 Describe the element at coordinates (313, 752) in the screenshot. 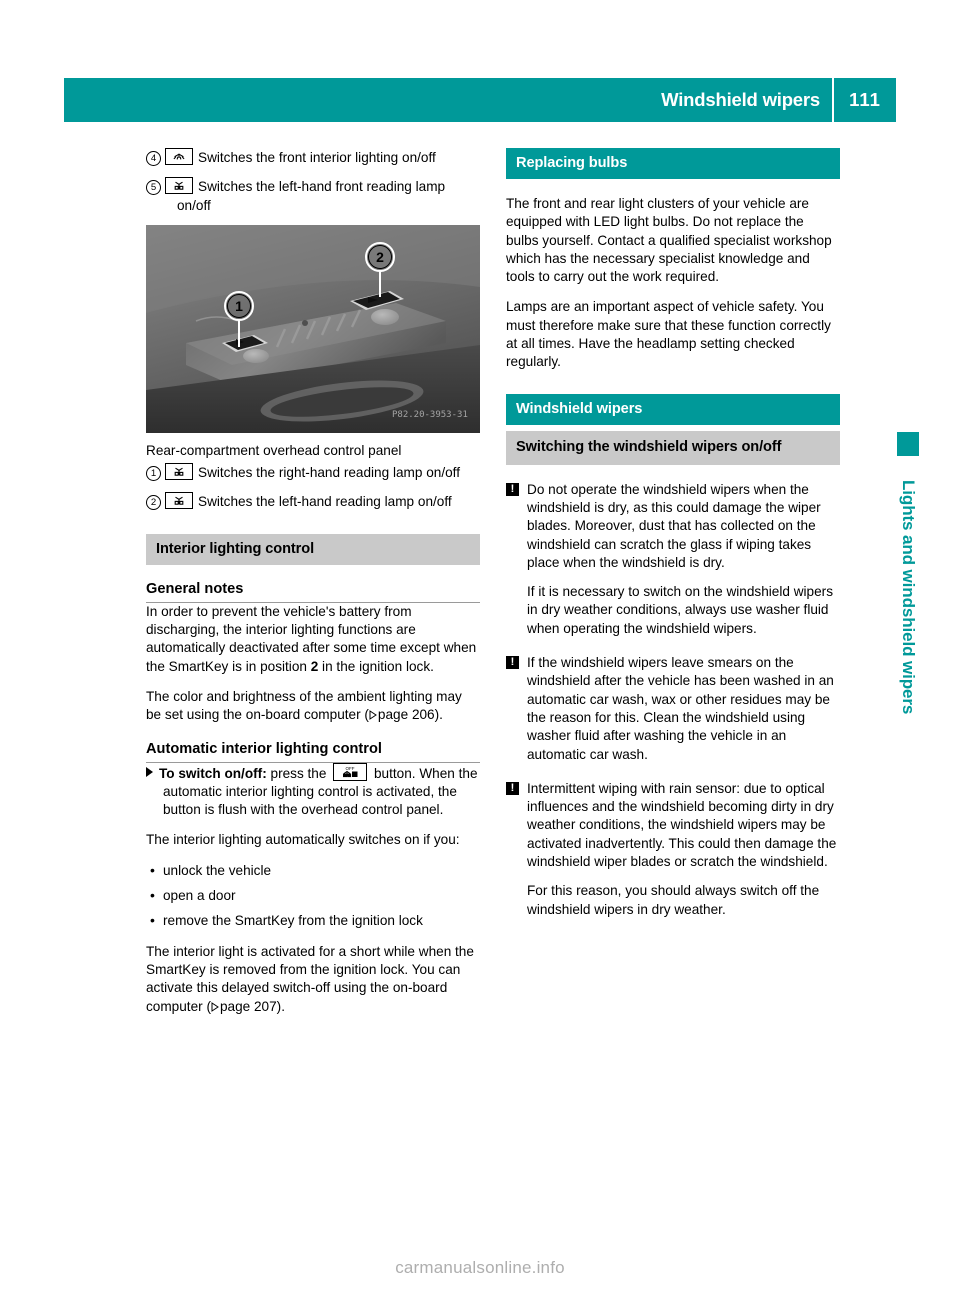

I see `subheading-automatic-interior-lighting-control: Automatic interior lighting control` at that location.